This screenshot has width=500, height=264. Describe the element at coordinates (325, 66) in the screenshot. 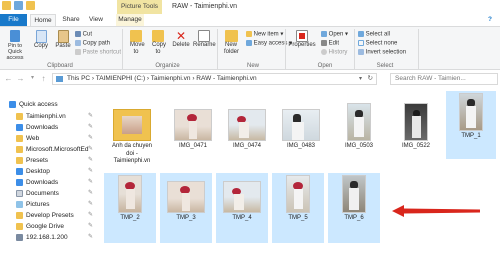

I see `open-group-label: Open` at that location.